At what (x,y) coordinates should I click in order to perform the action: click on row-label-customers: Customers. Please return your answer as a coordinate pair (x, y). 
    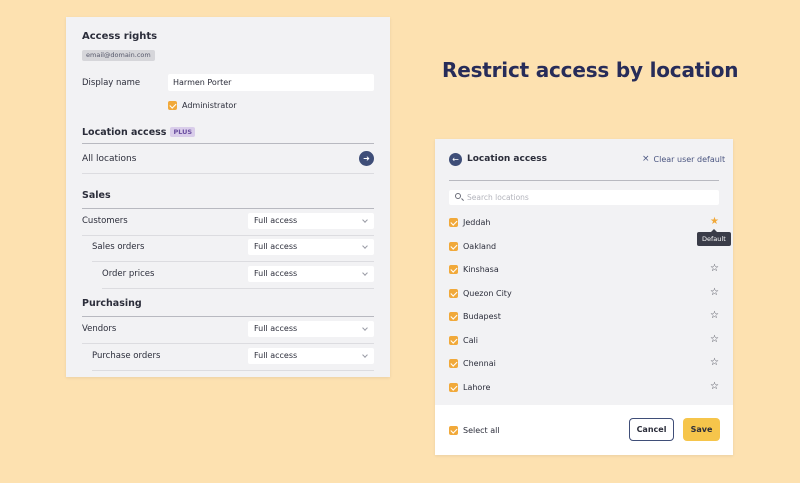
    Looking at the image, I should click on (105, 221).